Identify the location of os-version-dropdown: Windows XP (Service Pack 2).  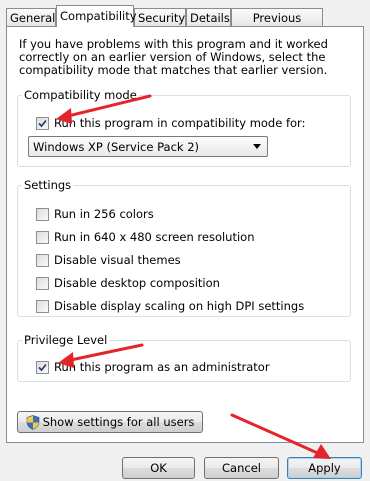
(148, 146).